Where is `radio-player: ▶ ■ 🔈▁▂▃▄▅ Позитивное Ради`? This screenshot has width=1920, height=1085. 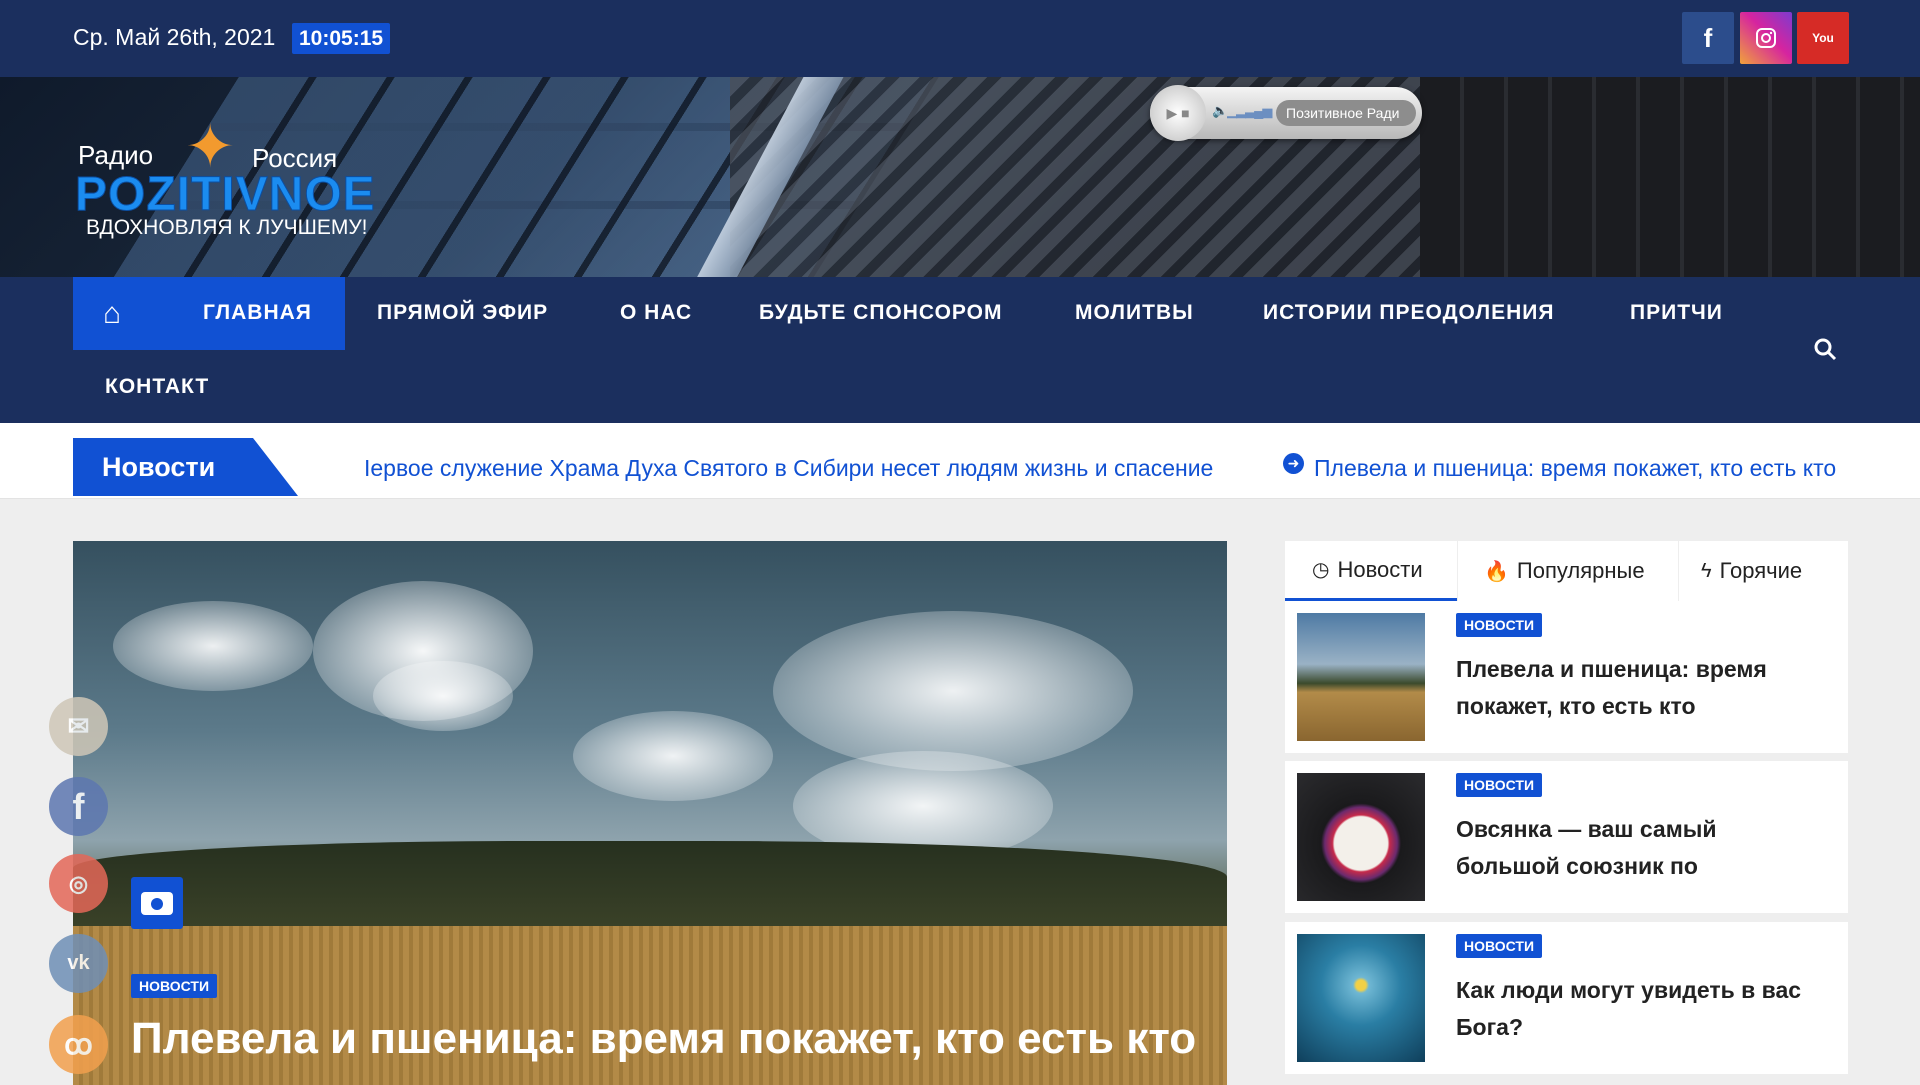
radio-player: ▶ ■ 🔈▁▂▃▄▅ Позитивное Ради is located at coordinates (1286, 113).